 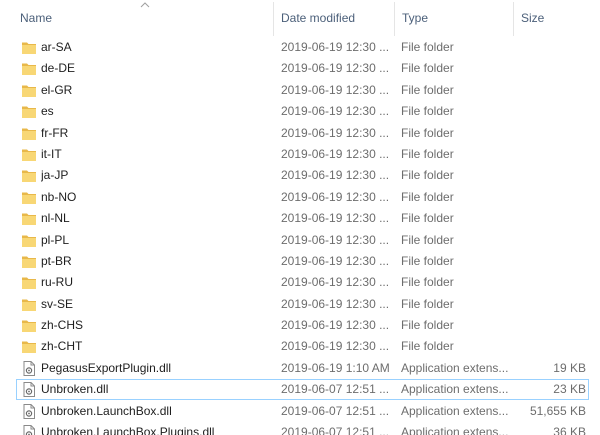 I want to click on file-row: pl-PL 2019-06-19 12:30 ... File folder, so click(x=300, y=240).